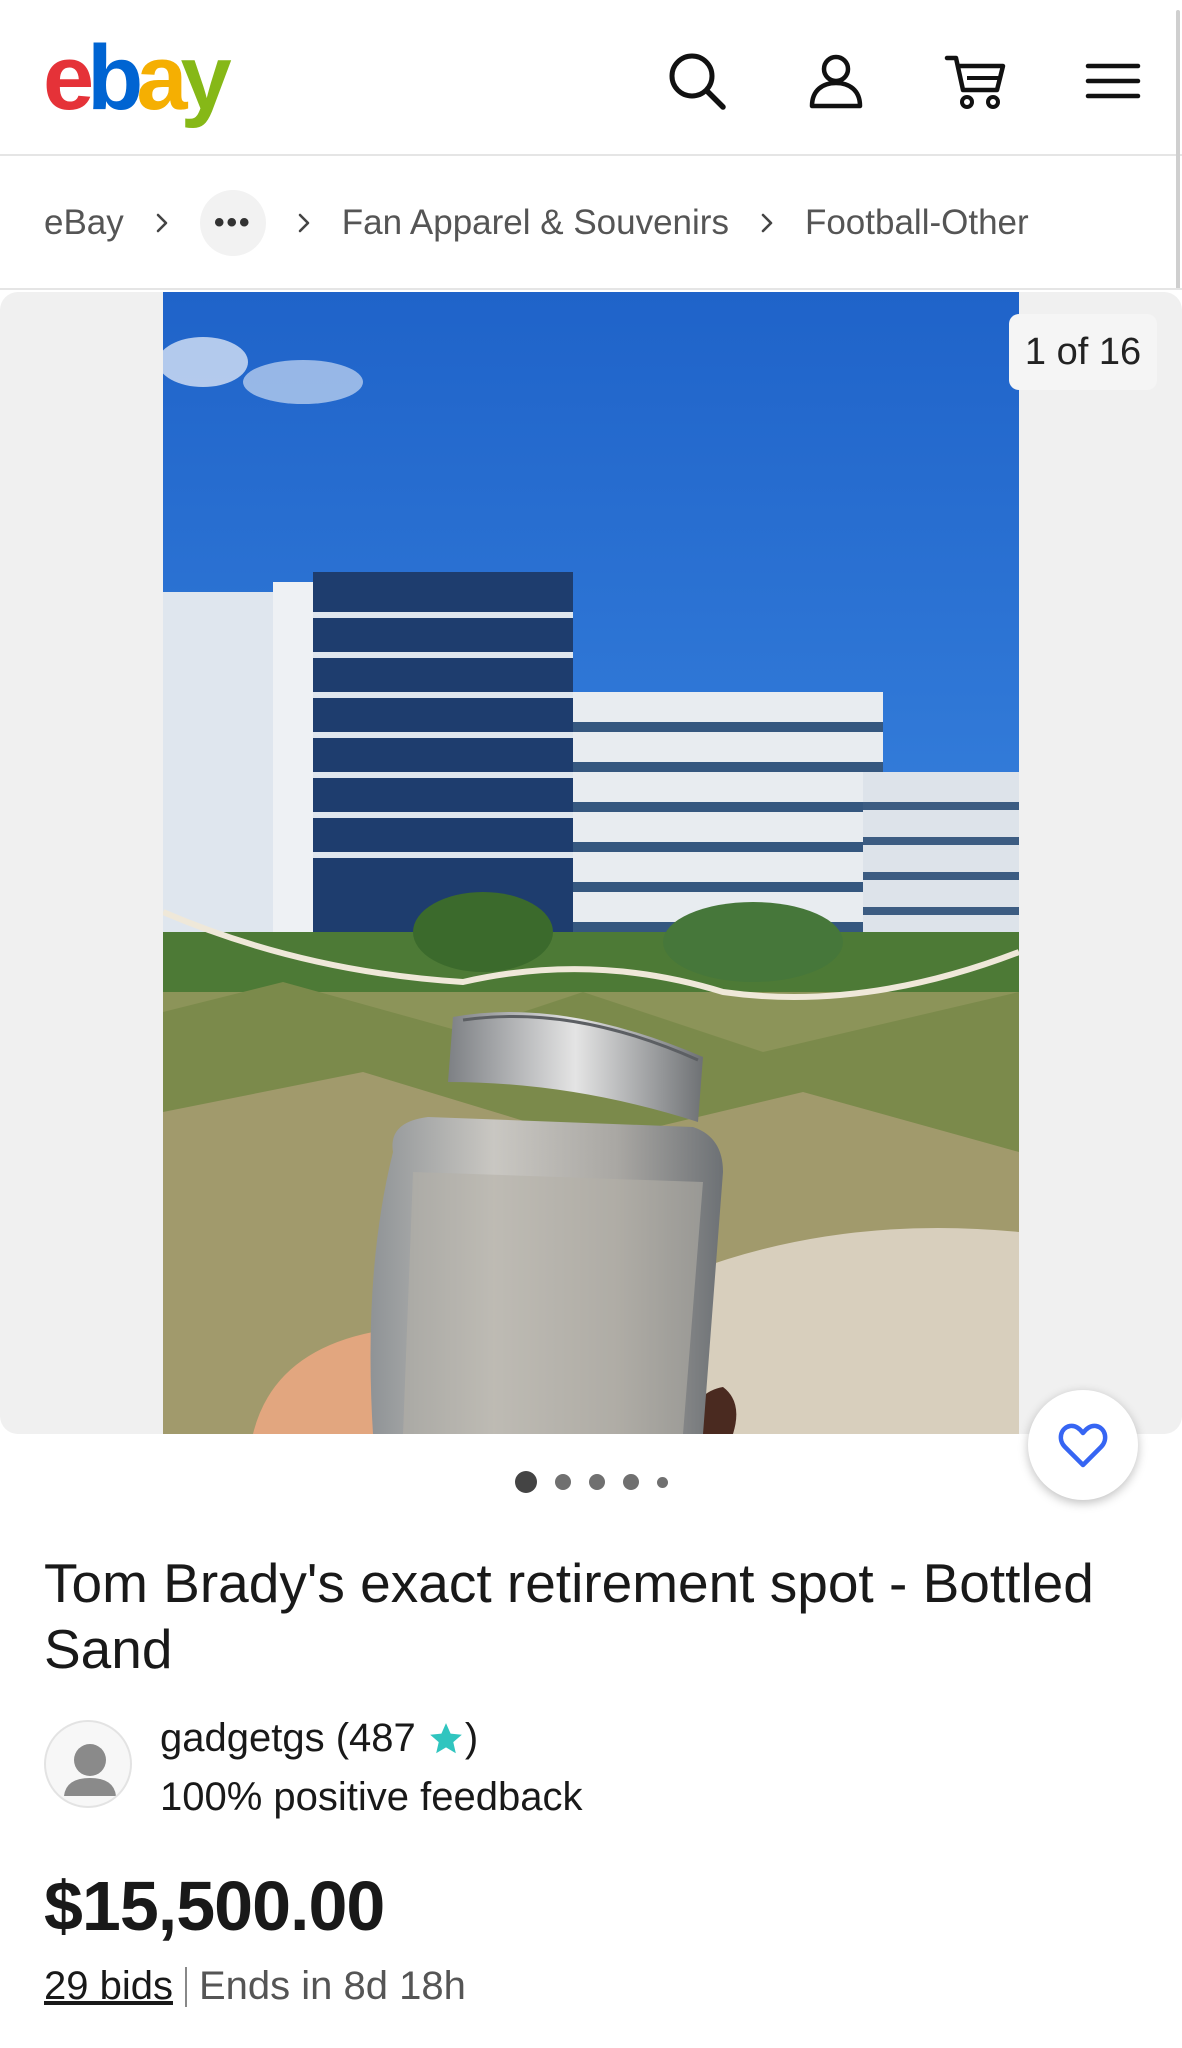 The image size is (1182, 2048). I want to click on search-icon, so click(697, 81).